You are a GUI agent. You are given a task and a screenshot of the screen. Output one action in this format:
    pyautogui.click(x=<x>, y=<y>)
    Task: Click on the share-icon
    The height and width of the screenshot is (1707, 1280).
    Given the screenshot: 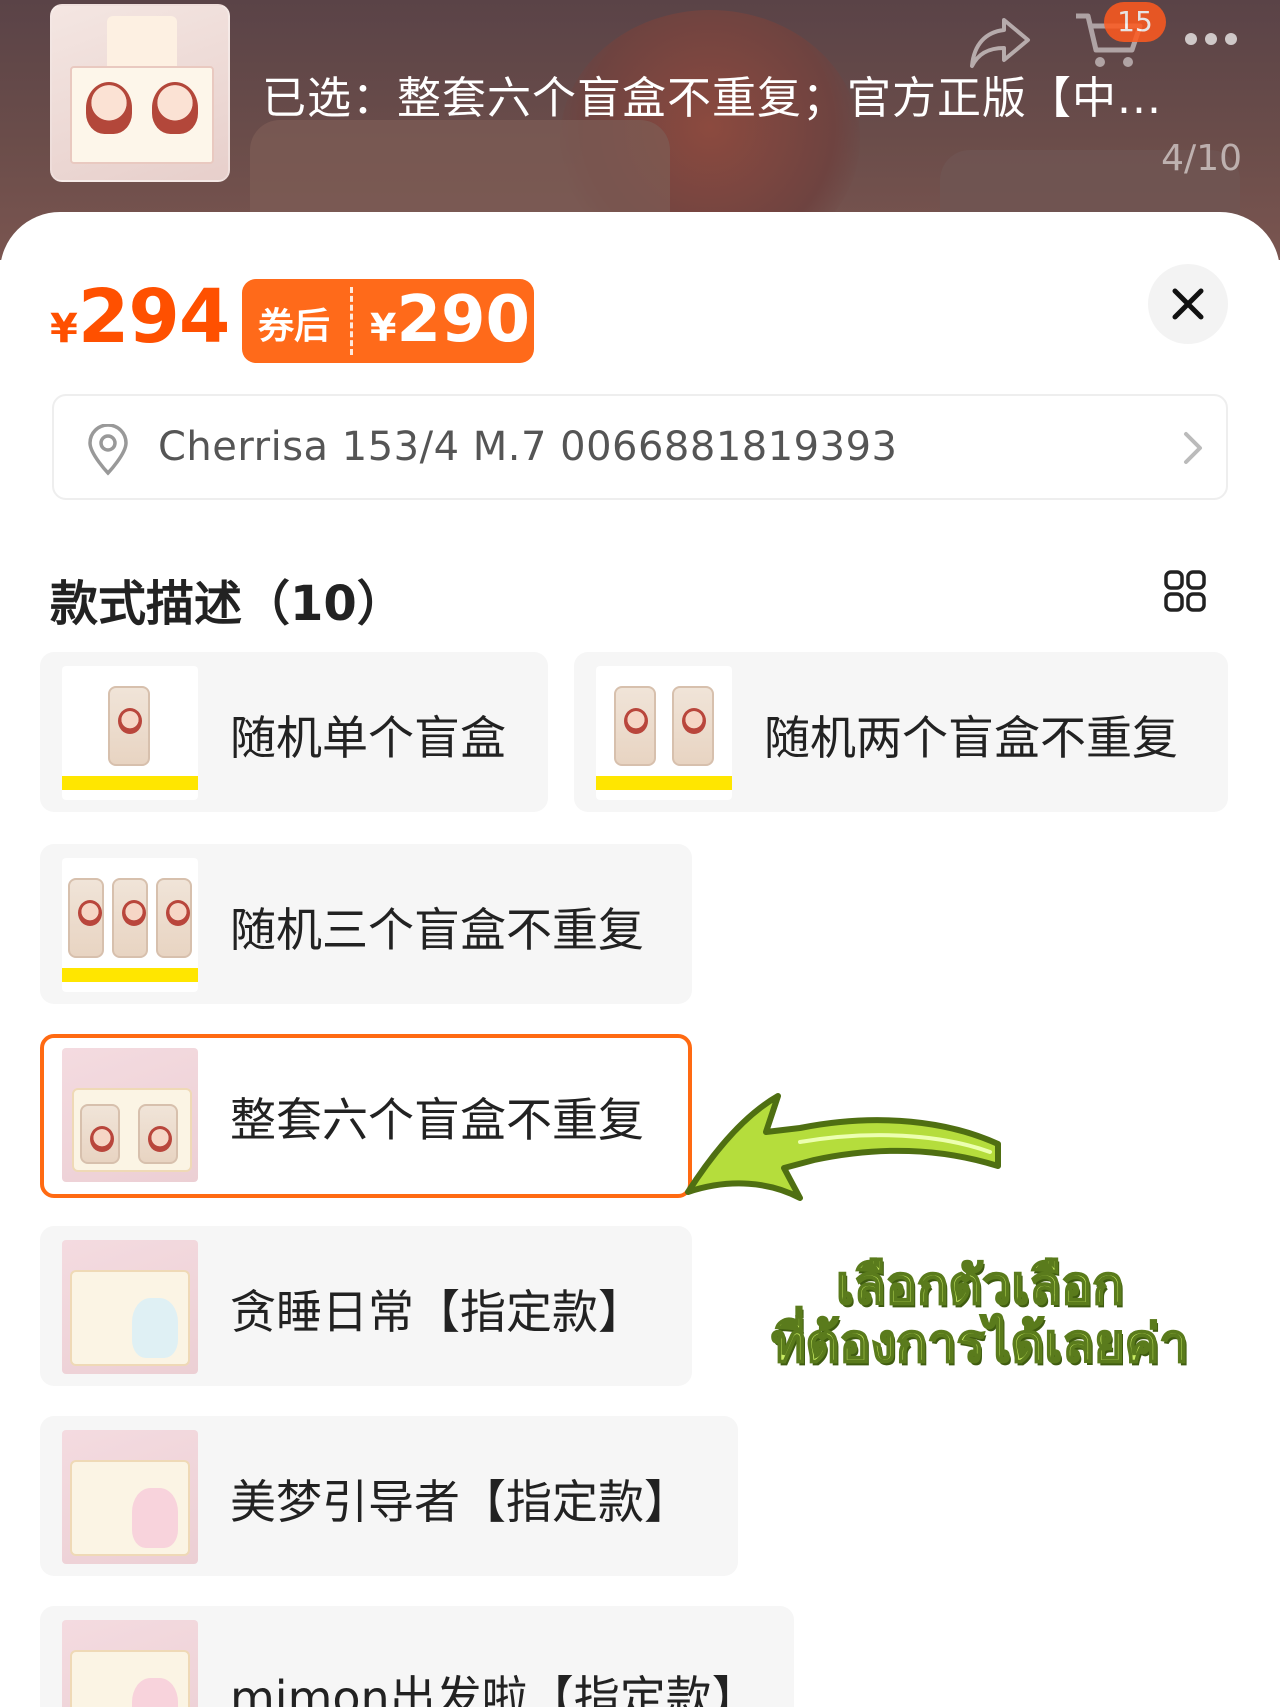 What is the action you would take?
    pyautogui.click(x=1000, y=42)
    